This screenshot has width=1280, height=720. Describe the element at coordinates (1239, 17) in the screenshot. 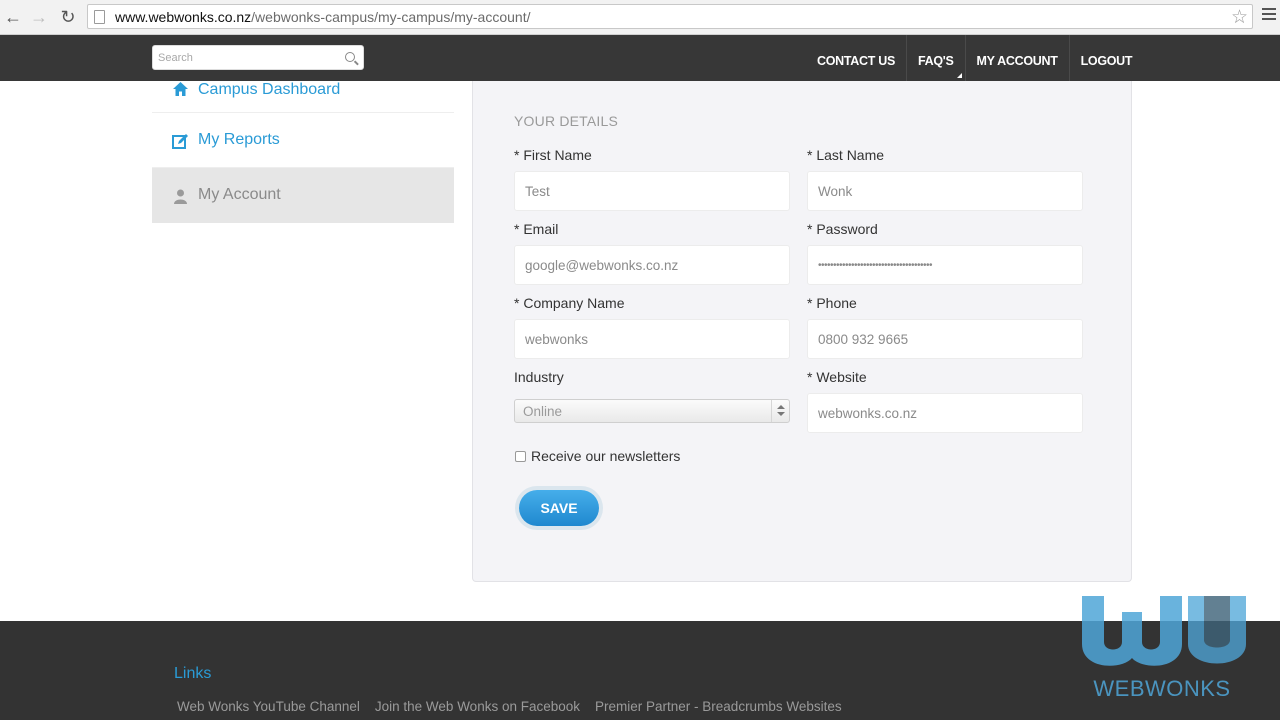

I see `bookmark-star-icon: ☆` at that location.